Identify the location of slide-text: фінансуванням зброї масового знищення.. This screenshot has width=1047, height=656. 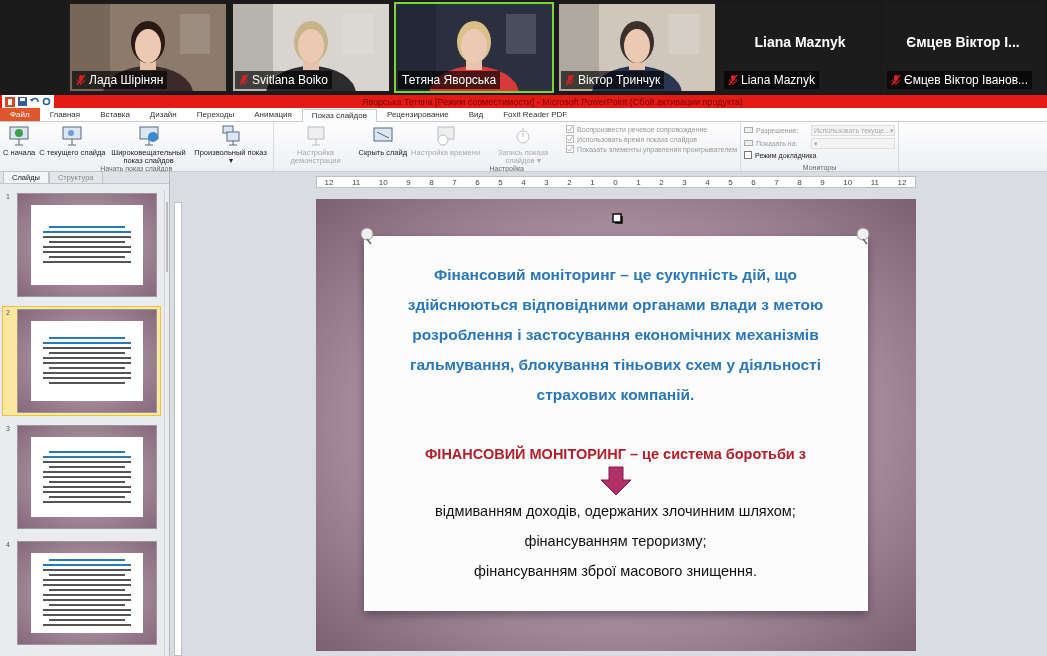
(615, 571).